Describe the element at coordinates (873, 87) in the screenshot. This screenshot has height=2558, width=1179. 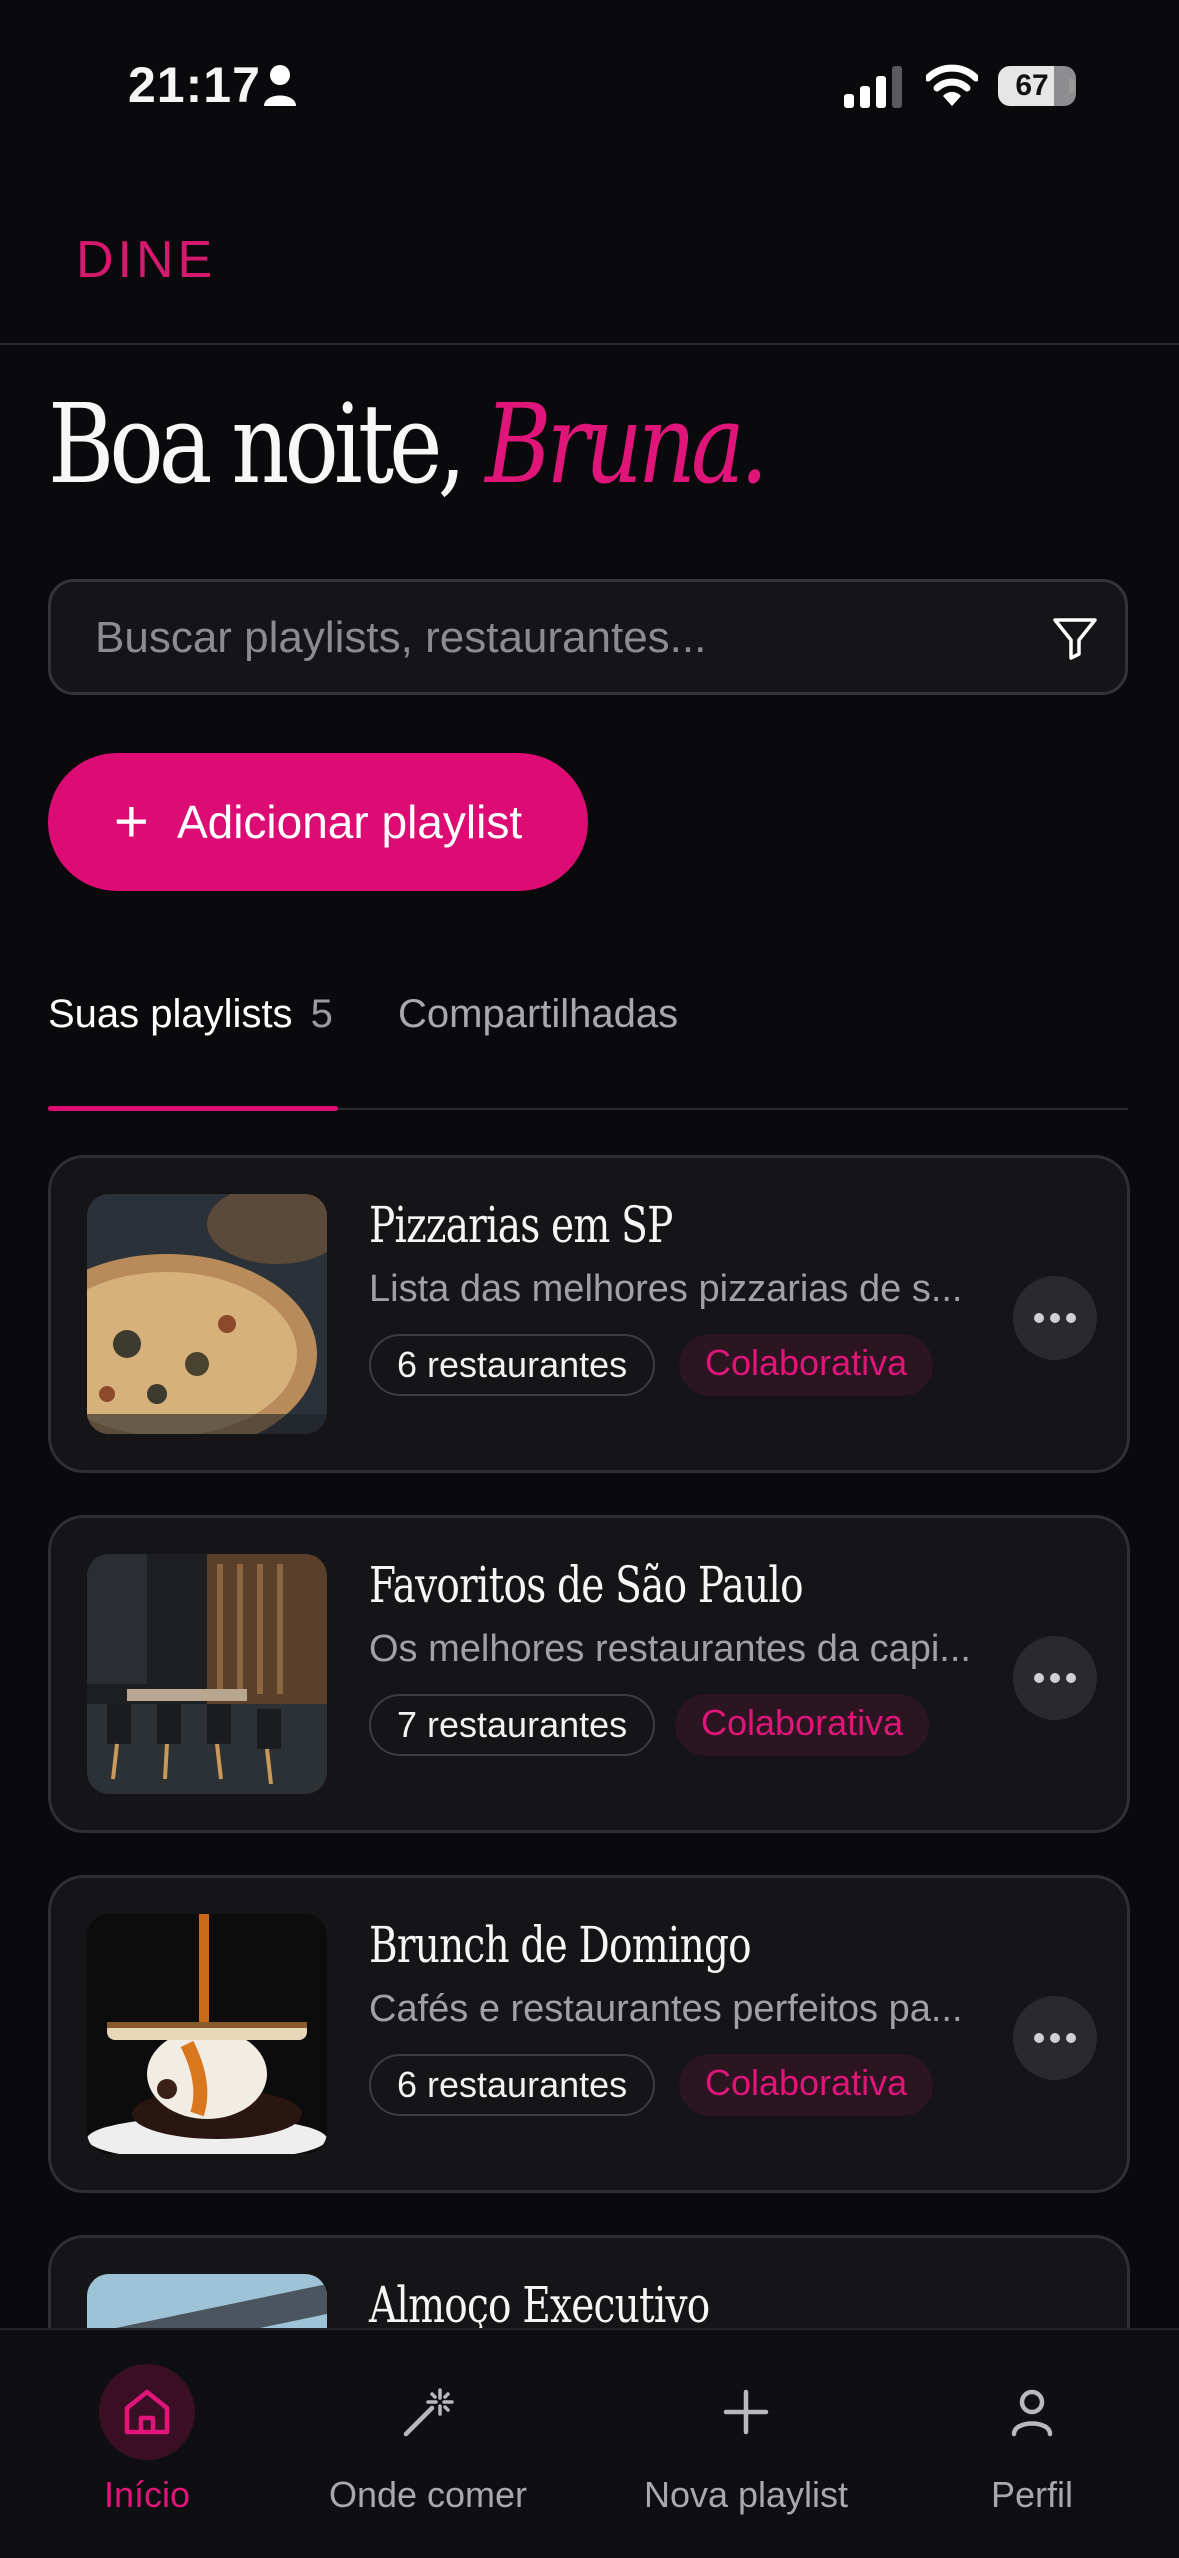
I see `cellular-signal-icon` at that location.